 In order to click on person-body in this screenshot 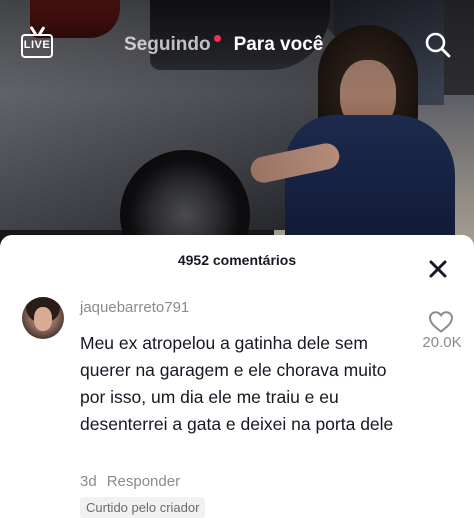, I will do `click(370, 182)`.